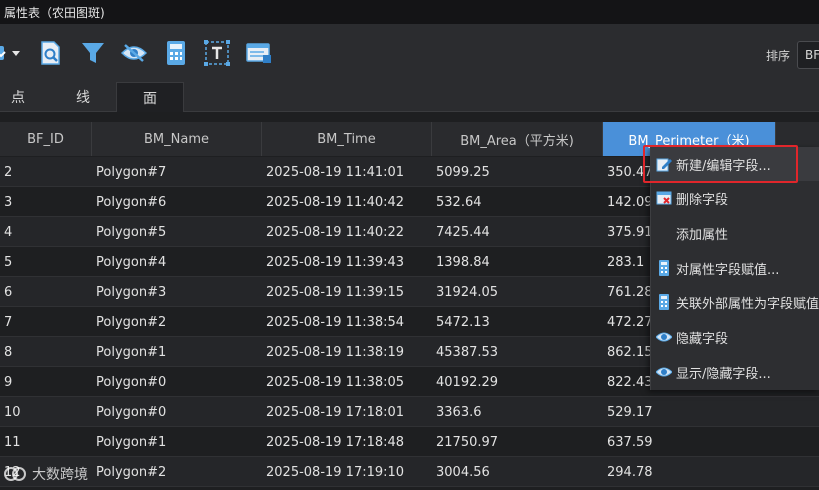 This screenshot has width=819, height=490. What do you see at coordinates (808, 55) in the screenshot?
I see `sort-select: BF` at bounding box center [808, 55].